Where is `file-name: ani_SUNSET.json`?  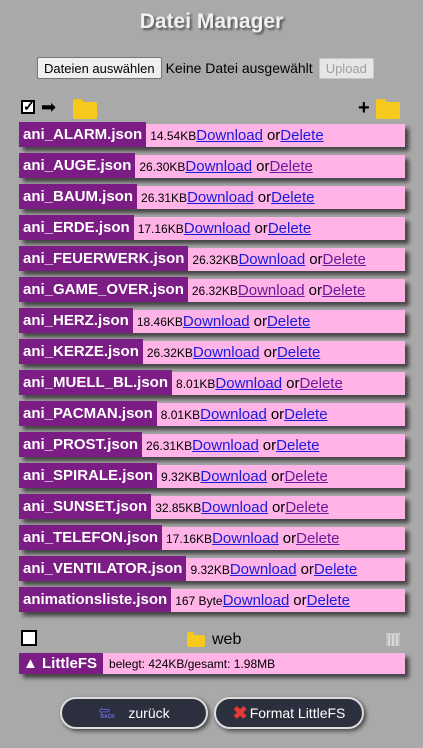 file-name: ani_SUNSET.json is located at coordinates (85, 506).